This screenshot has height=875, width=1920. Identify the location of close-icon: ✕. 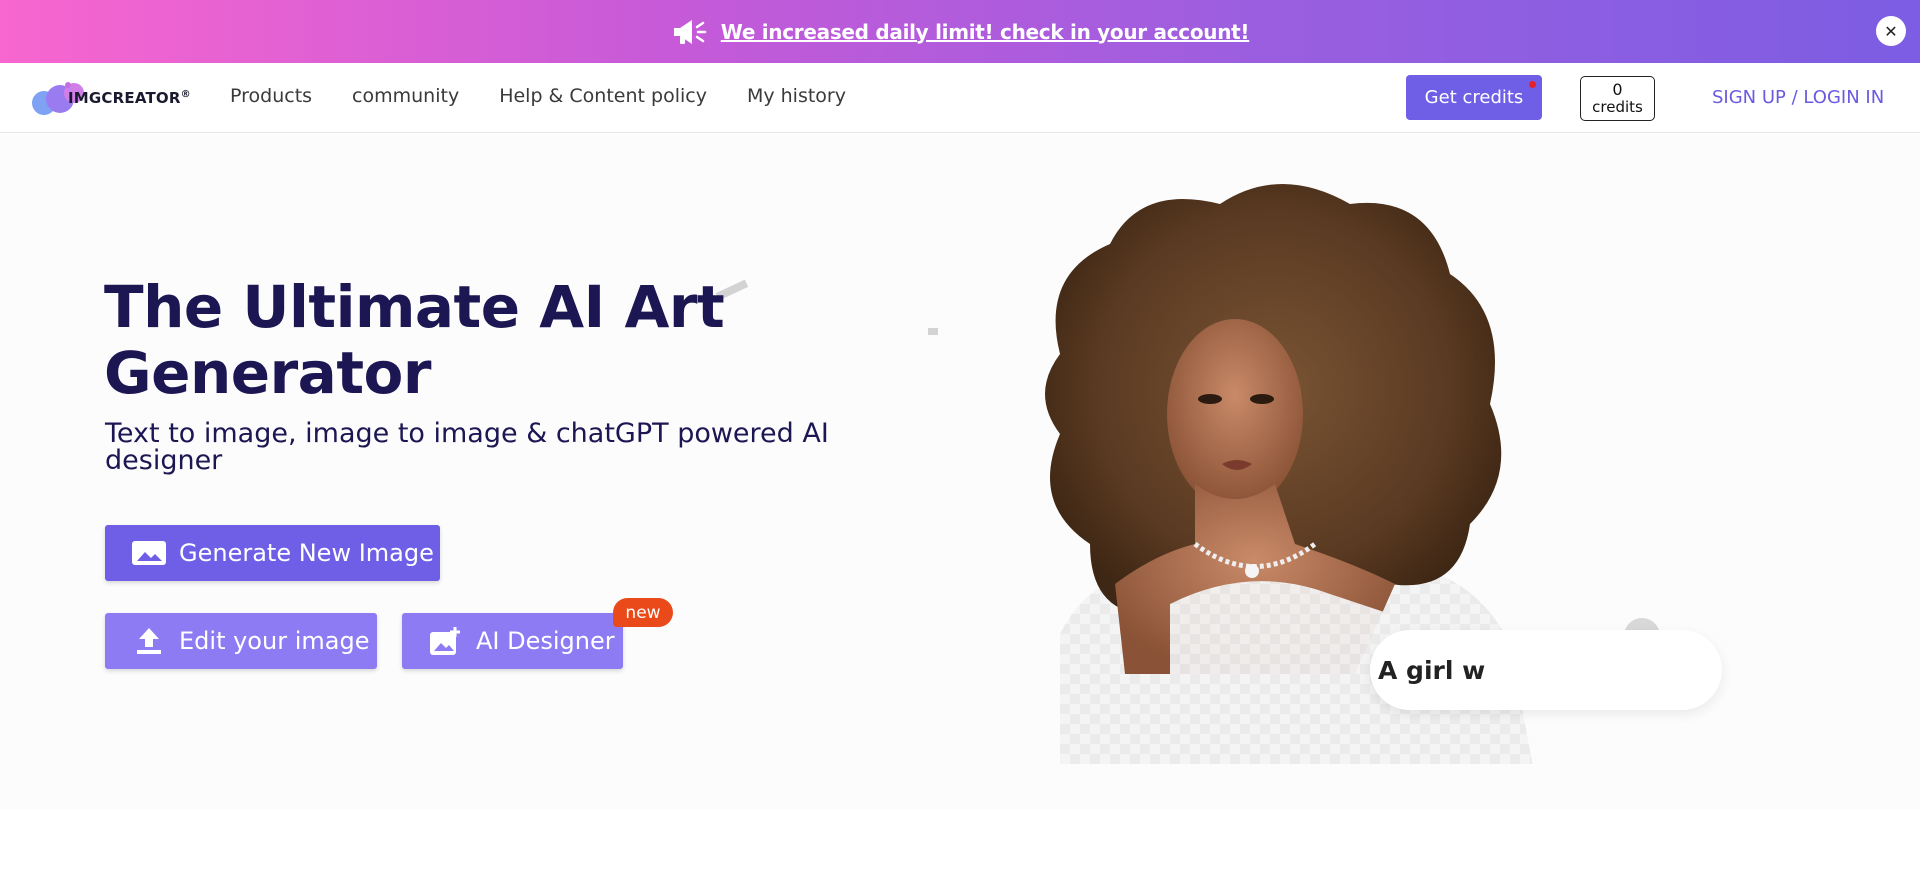
(1891, 31).